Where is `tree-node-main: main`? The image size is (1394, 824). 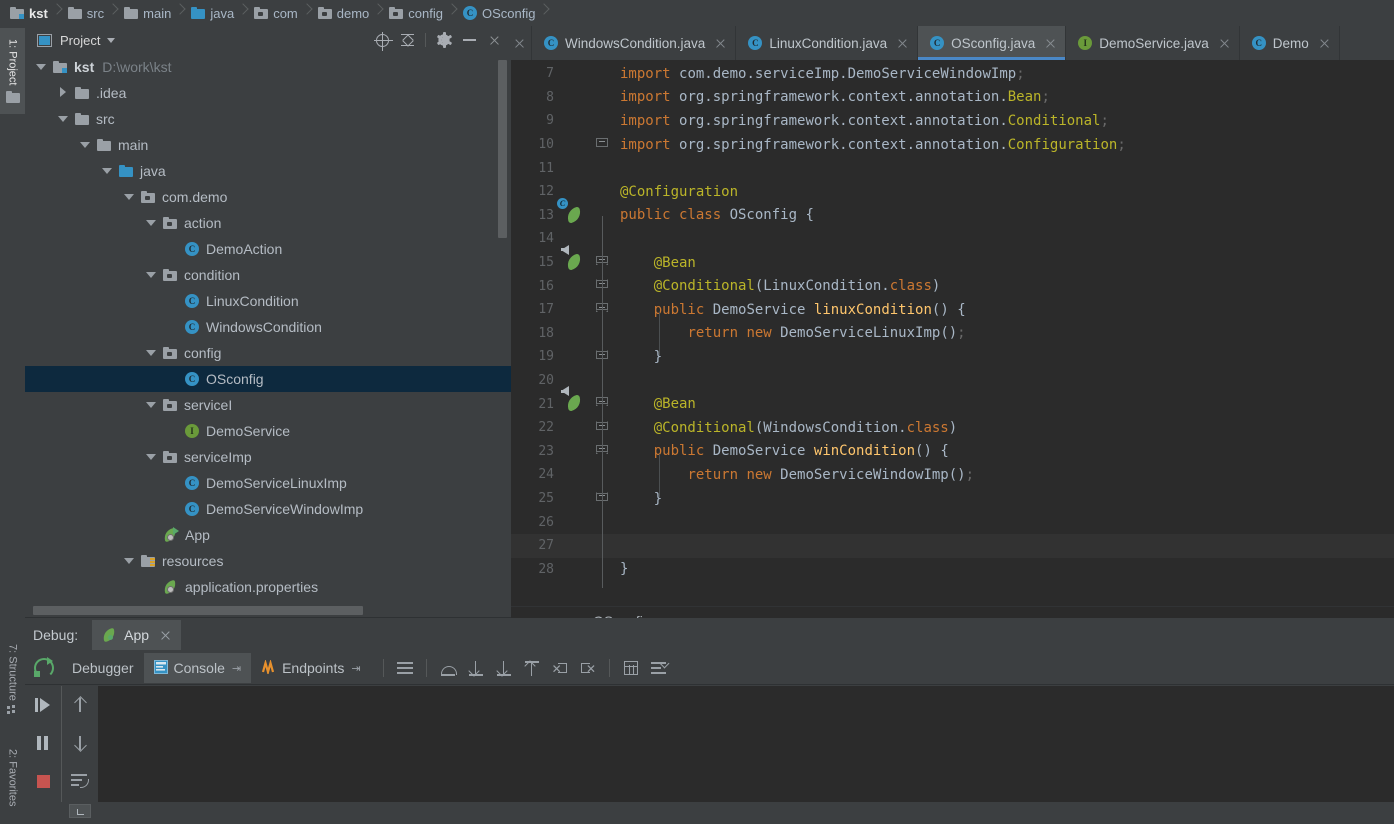 tree-node-main: main is located at coordinates (268, 145).